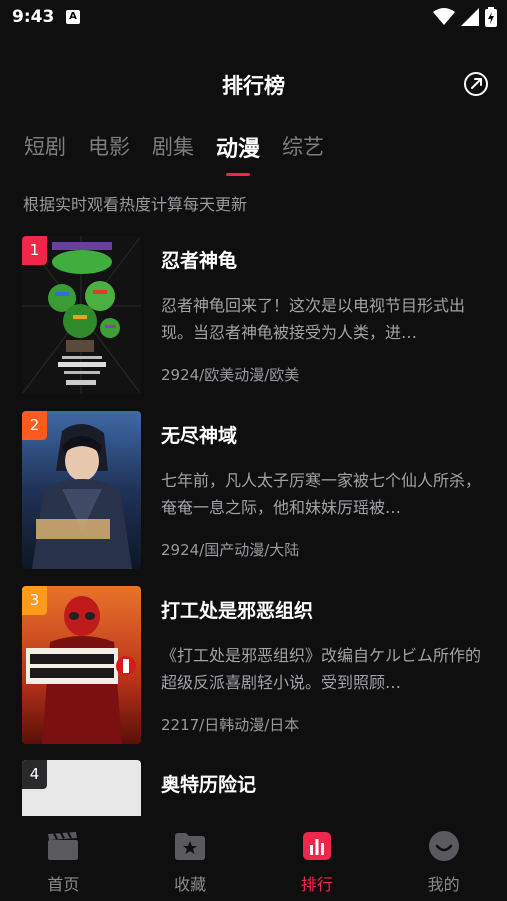 The height and width of the screenshot is (901, 507). I want to click on nav-ranking: 排行, so click(317, 858).